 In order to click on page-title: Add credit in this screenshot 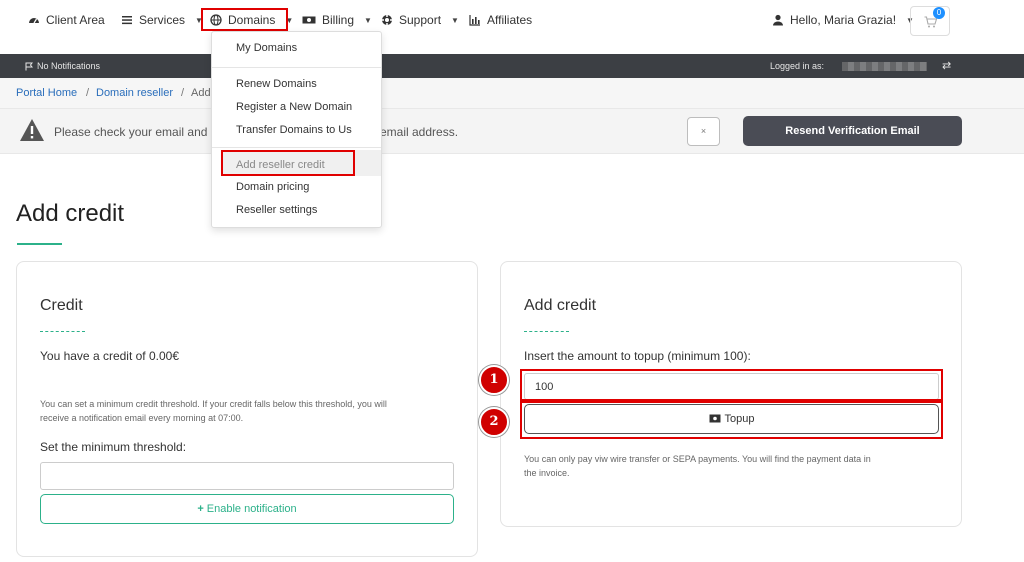, I will do `click(70, 213)`.